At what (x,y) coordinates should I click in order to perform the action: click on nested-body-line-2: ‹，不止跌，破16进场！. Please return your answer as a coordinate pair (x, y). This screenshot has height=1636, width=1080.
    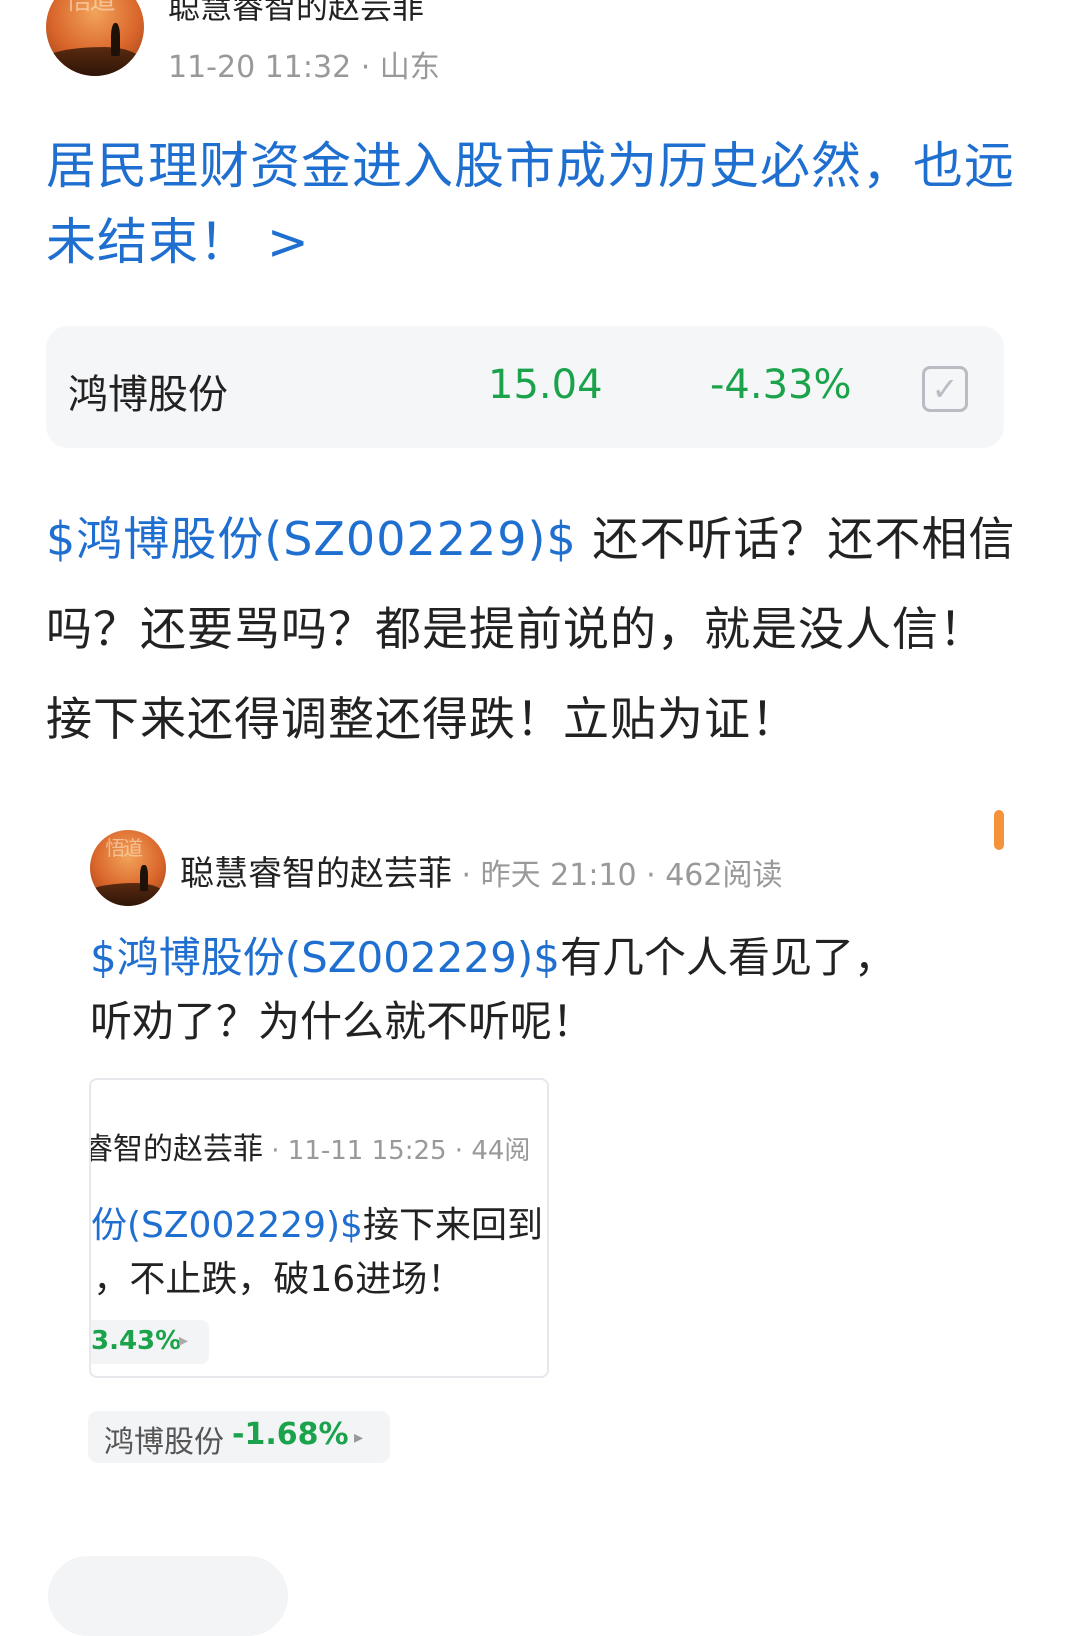
    Looking at the image, I should click on (276, 1279).